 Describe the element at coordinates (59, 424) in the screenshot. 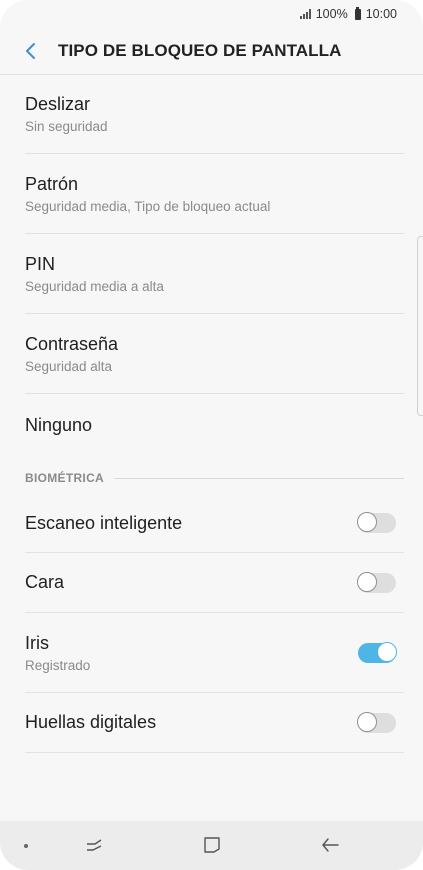

I see `option-title: Ninguno` at that location.